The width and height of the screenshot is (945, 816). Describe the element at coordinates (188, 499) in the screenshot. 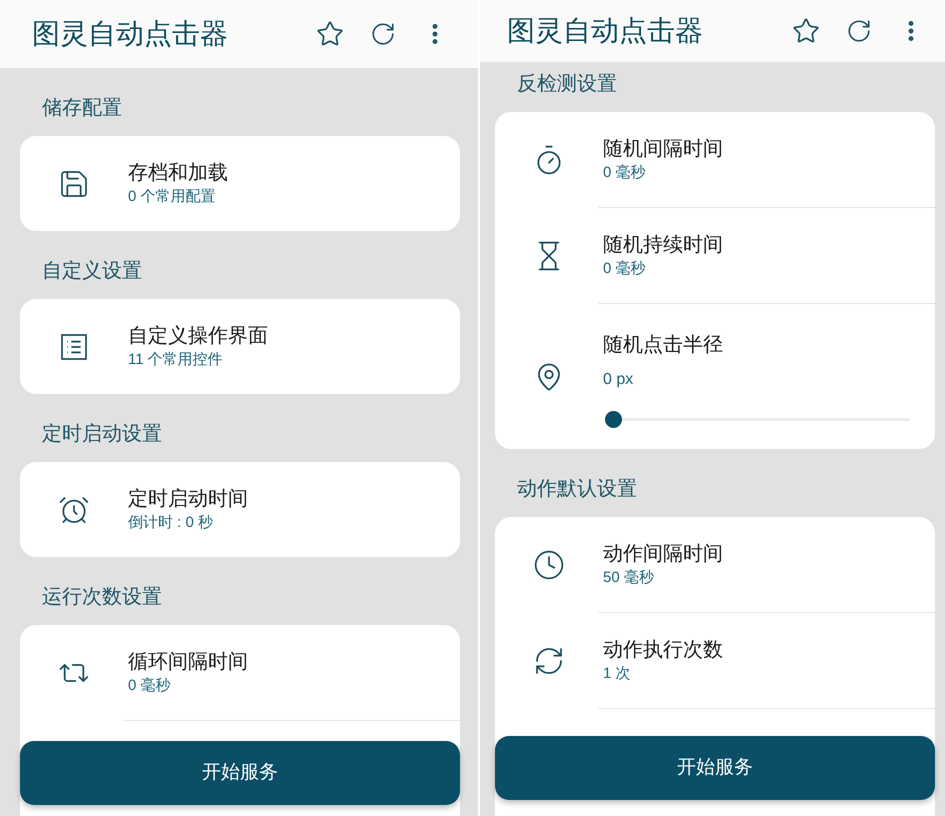

I see `setting-title: 定时启动时间` at that location.